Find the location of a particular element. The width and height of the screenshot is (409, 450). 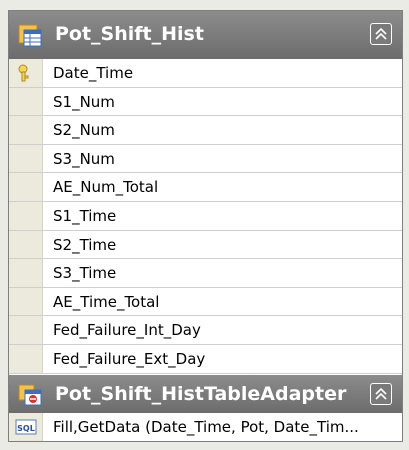

column-name: AE_Time_Total is located at coordinates (106, 301).